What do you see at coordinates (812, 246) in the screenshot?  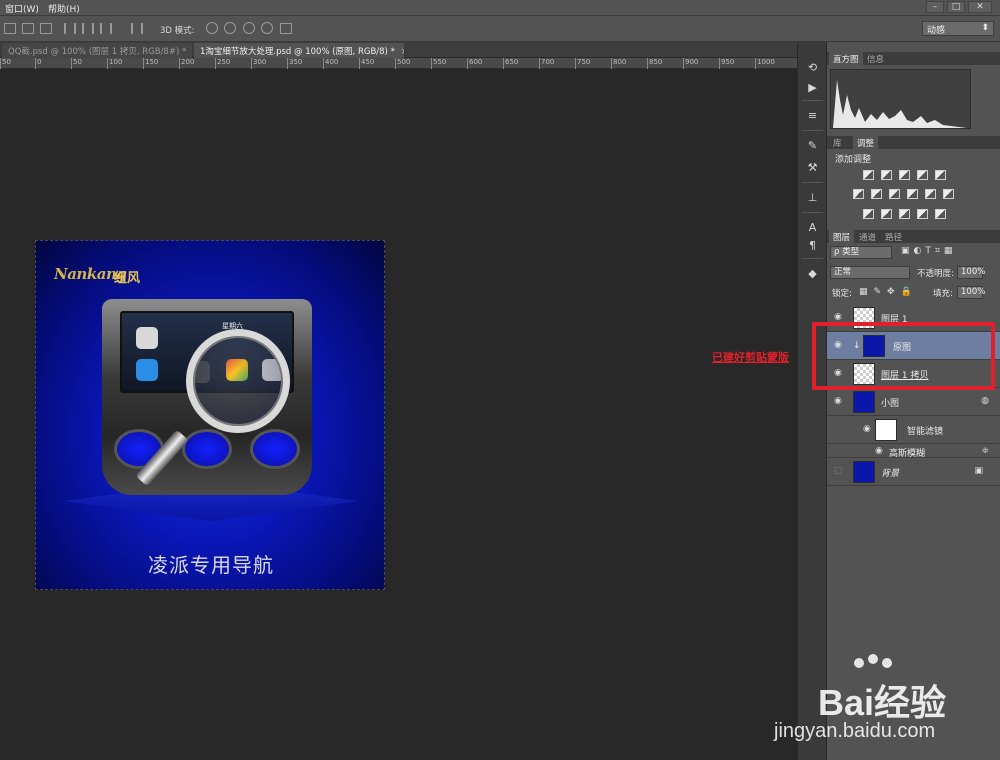 I see `paragraph-icon: ¶` at bounding box center [812, 246].